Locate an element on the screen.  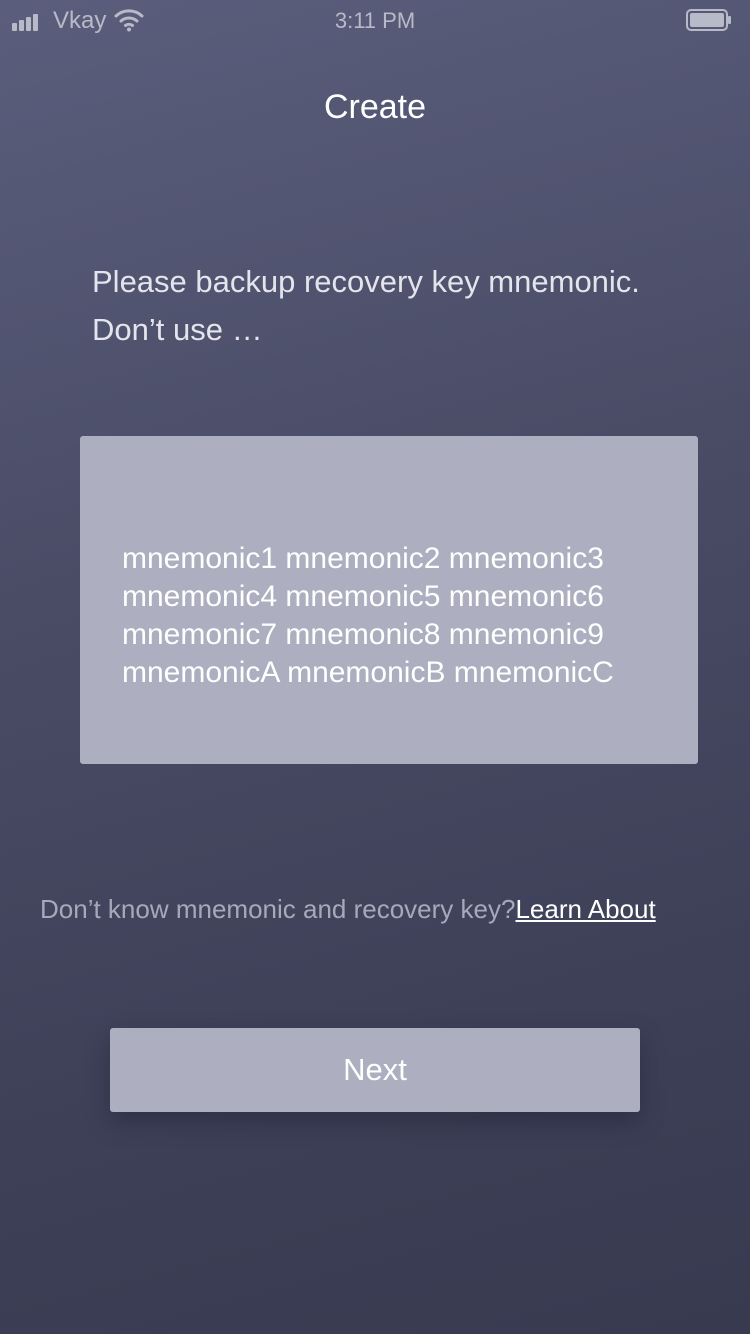
battery-icon is located at coordinates (708, 20).